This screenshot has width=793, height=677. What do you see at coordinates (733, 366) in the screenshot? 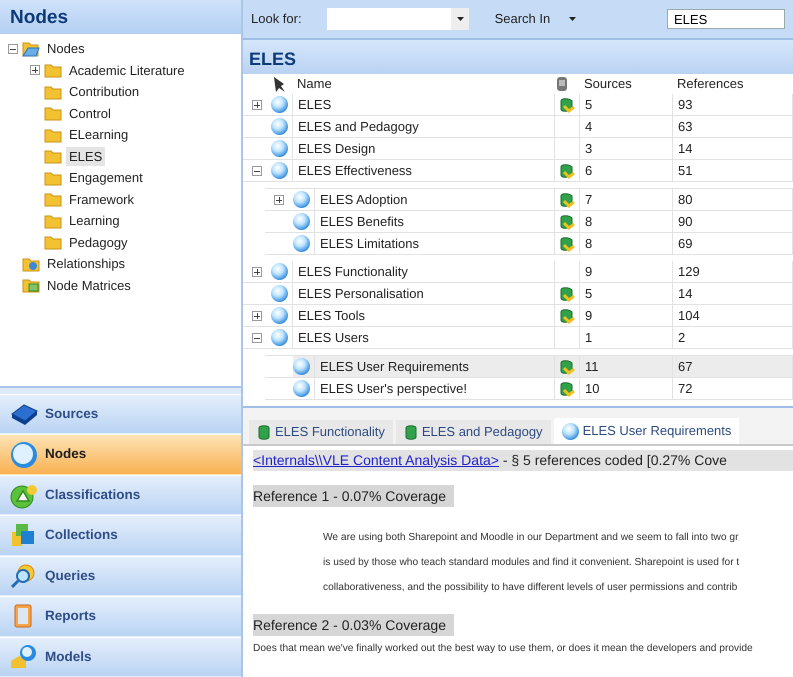
I see `table-cell: 67` at bounding box center [733, 366].